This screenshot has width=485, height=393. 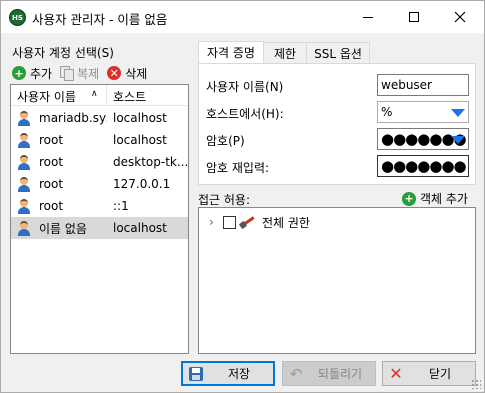 I want to click on column-username-label: 사용자 이름, so click(x=47, y=97).